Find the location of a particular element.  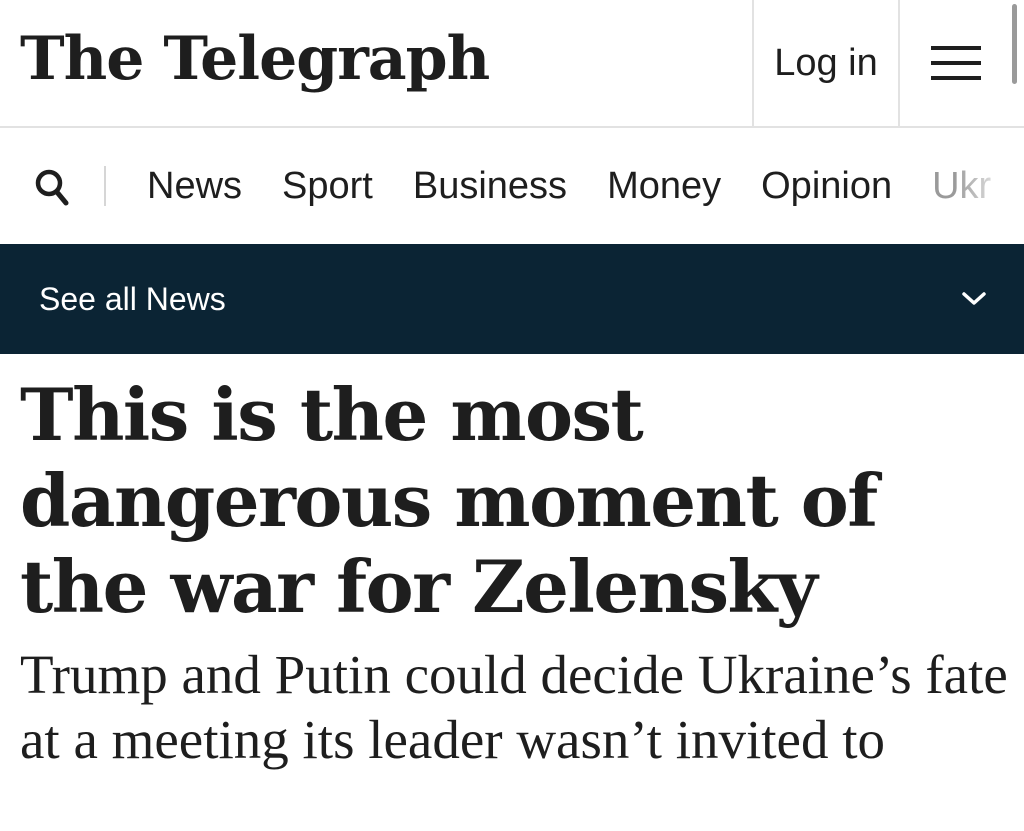

hamburger-menu-icon is located at coordinates (956, 63).